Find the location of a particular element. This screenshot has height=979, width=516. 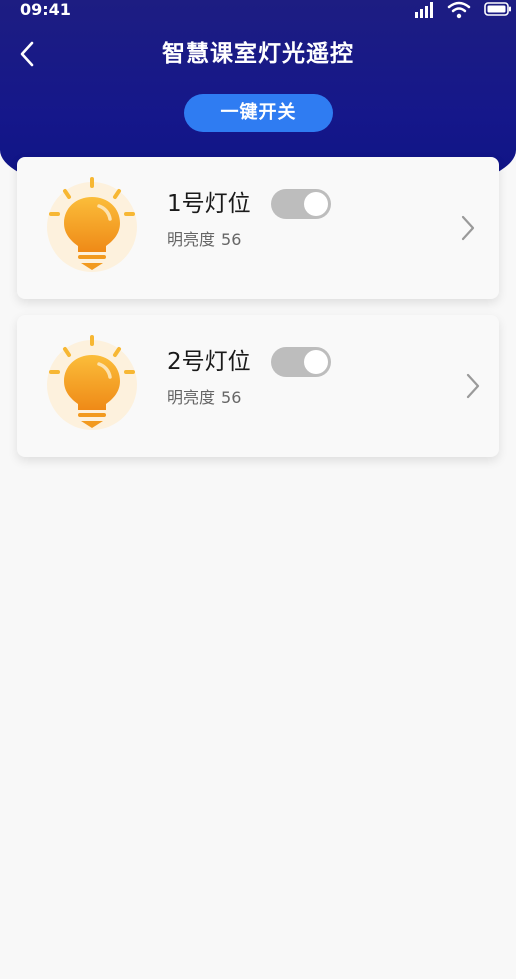

signal-icon is located at coordinates (424, 10).